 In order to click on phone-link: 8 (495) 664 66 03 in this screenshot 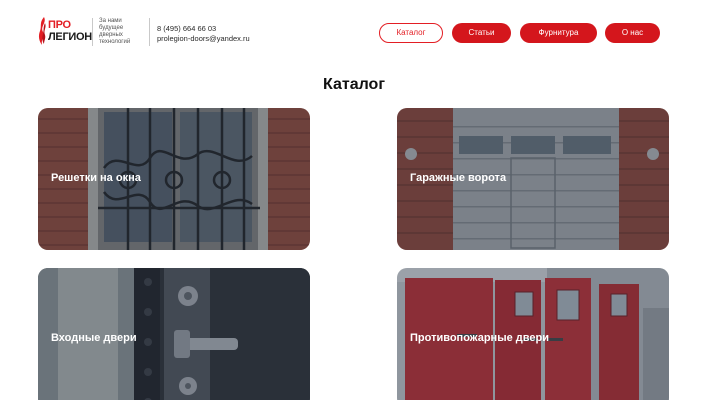, I will do `click(203, 29)`.